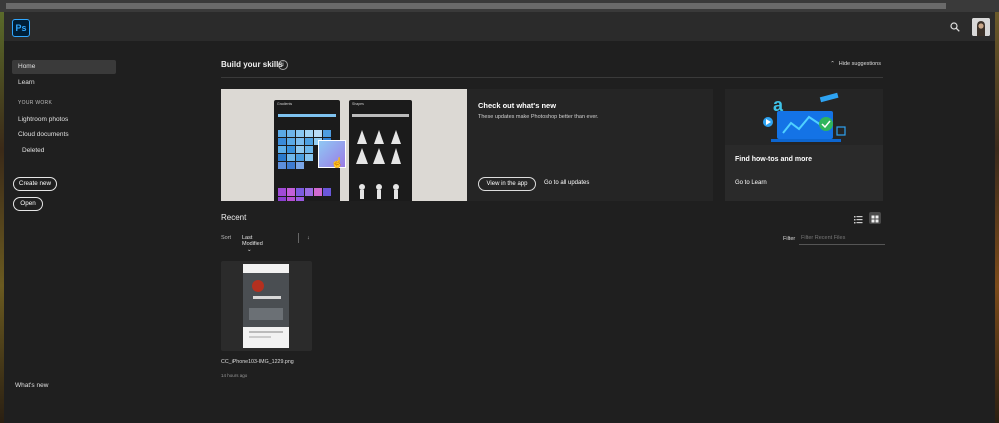 This screenshot has width=999, height=423. What do you see at coordinates (517, 105) in the screenshot?
I see `whats-new-title: Check out what's new` at bounding box center [517, 105].